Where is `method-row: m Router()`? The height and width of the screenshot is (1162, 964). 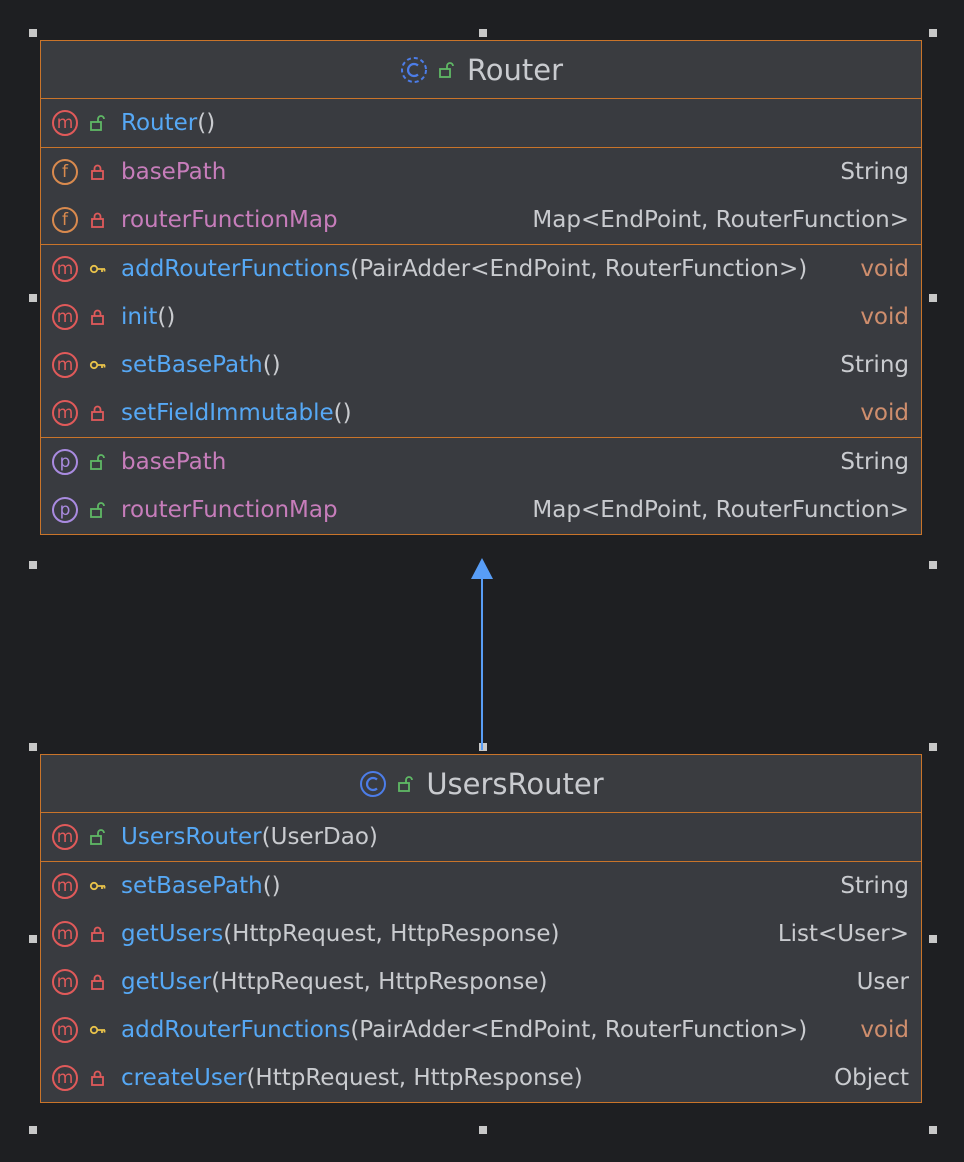
method-row: m Router() is located at coordinates (481, 123).